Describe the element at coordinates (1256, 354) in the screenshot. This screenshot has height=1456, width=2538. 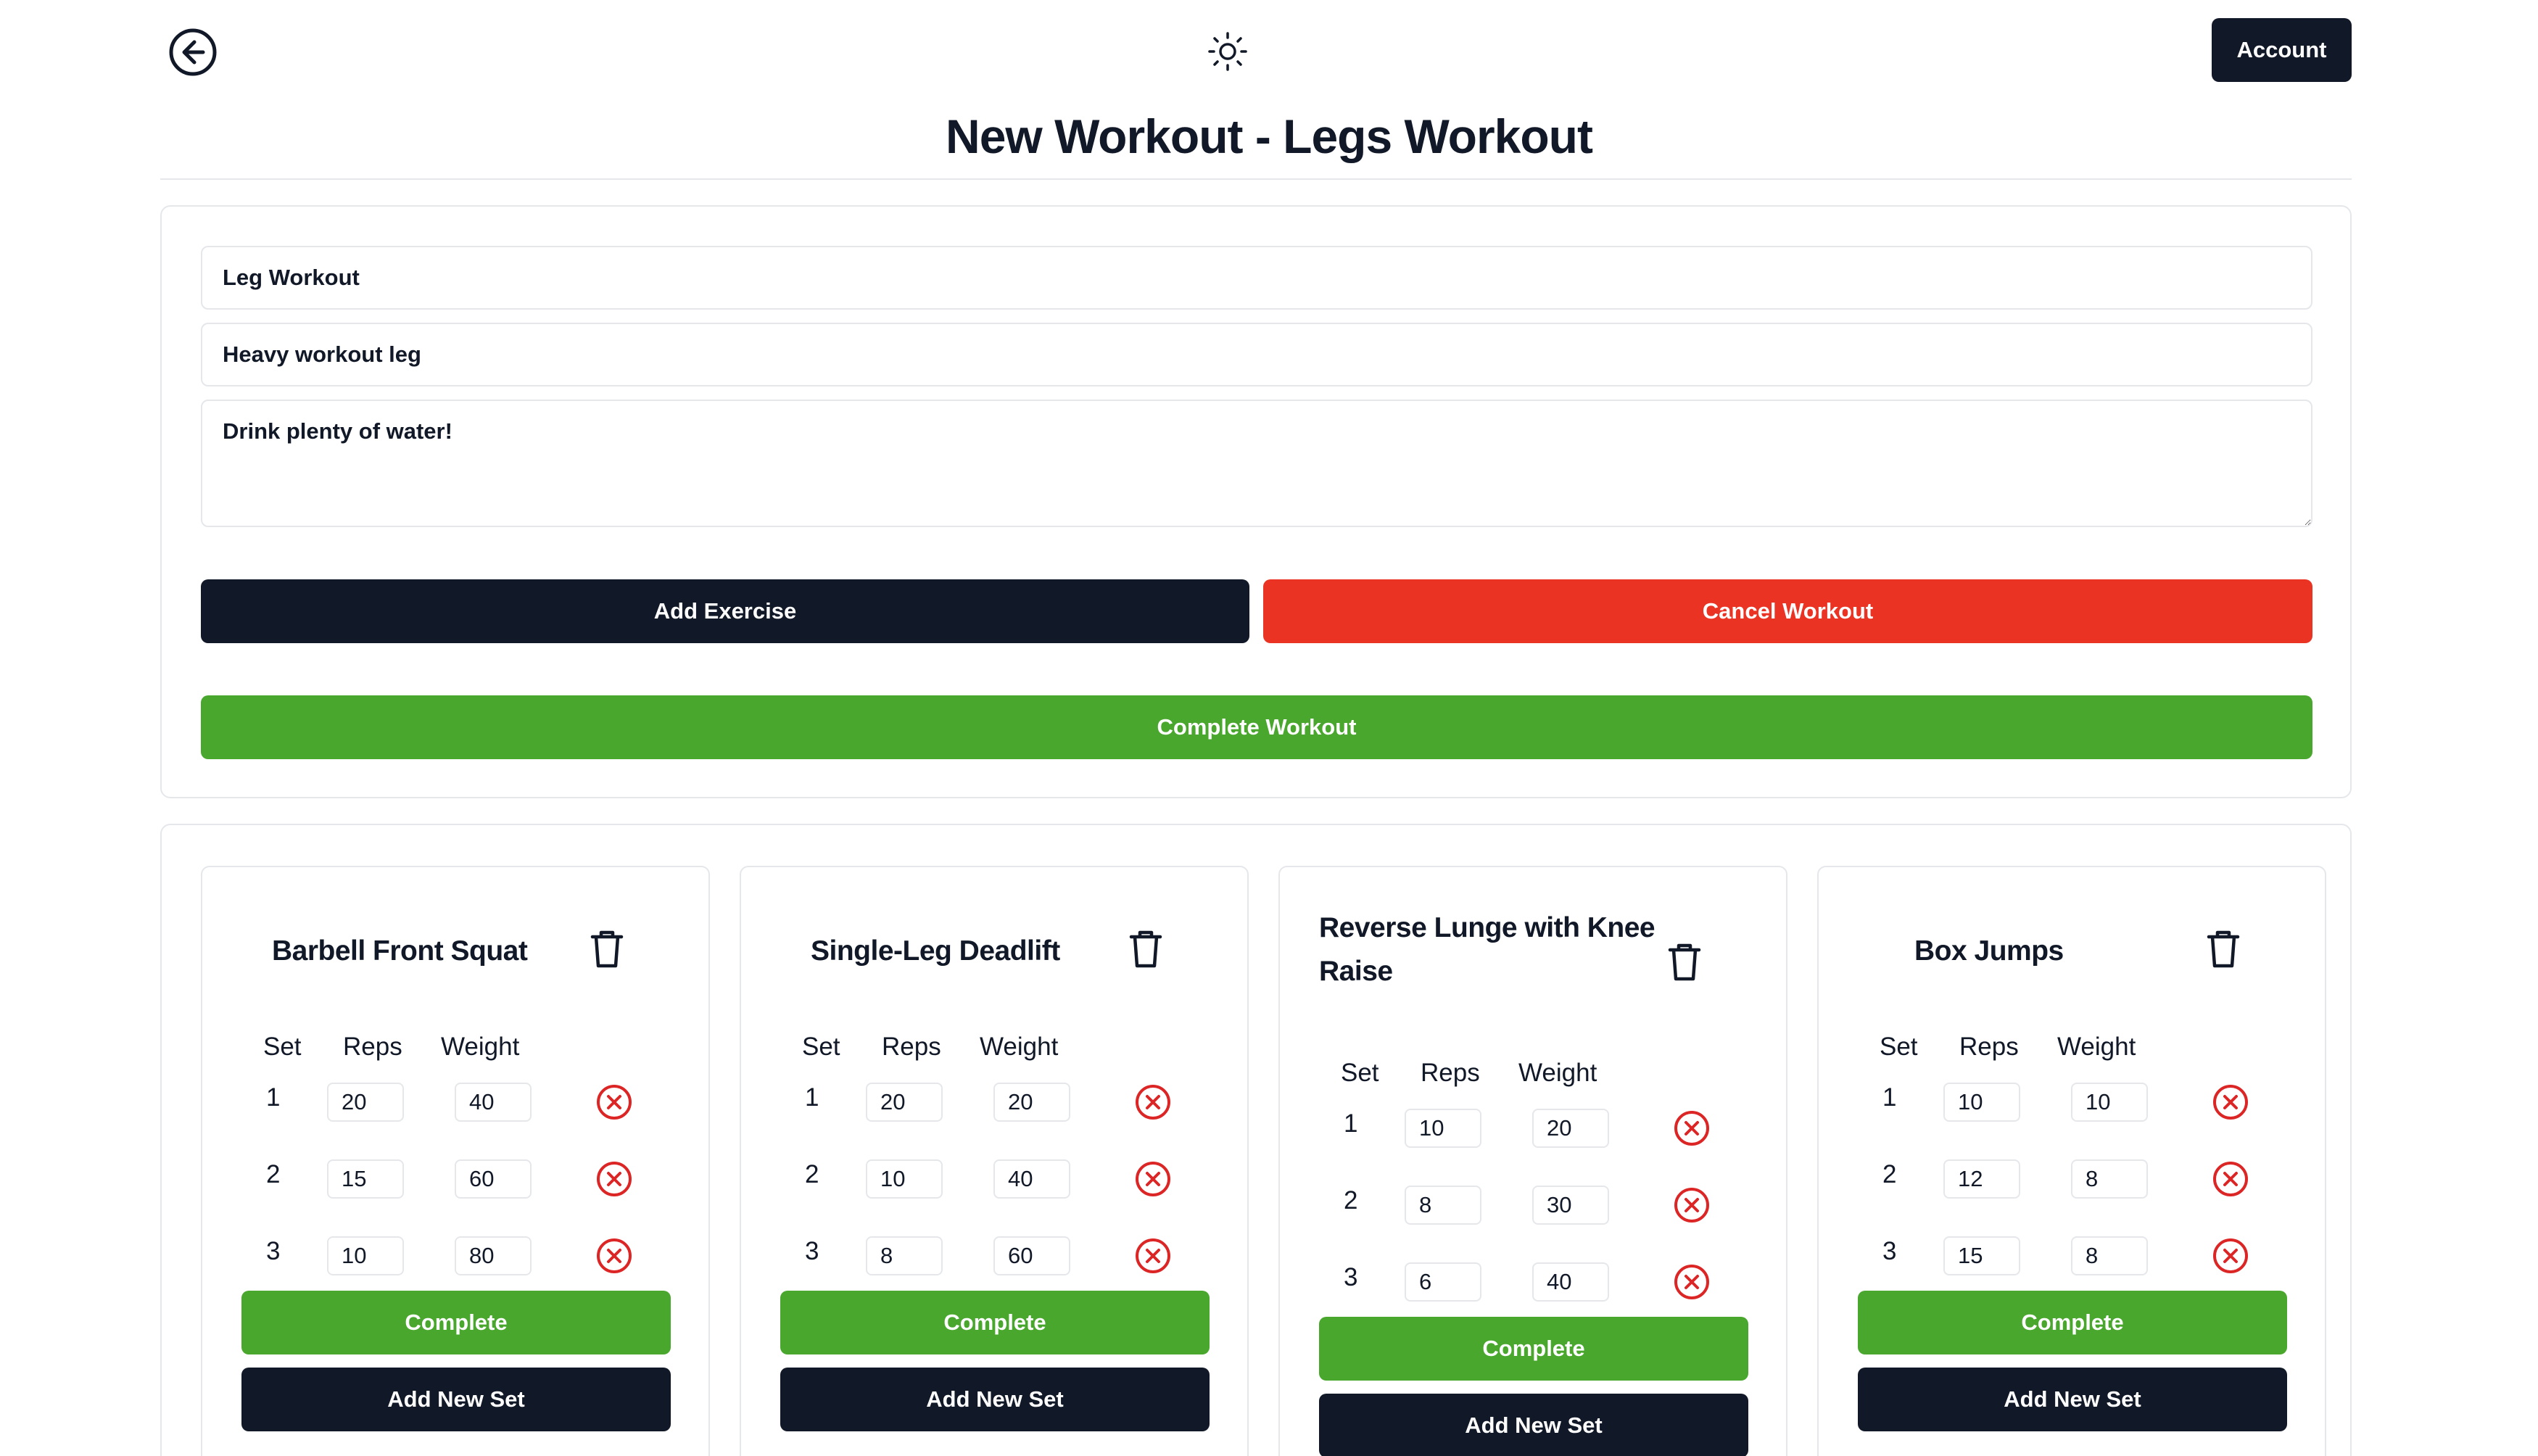
I see `workout-description-input` at that location.